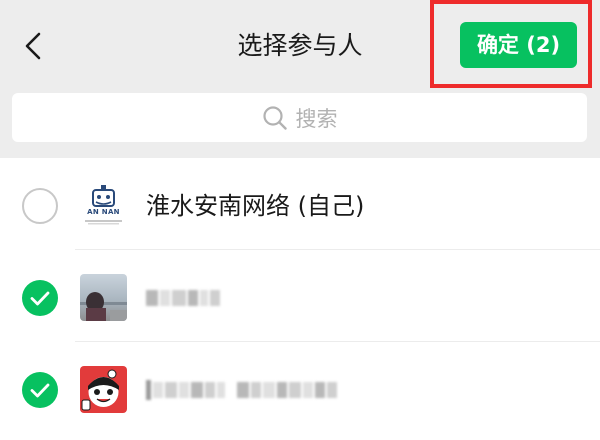  What do you see at coordinates (103, 205) in the screenshot?
I see `avatar: AN NAN` at bounding box center [103, 205].